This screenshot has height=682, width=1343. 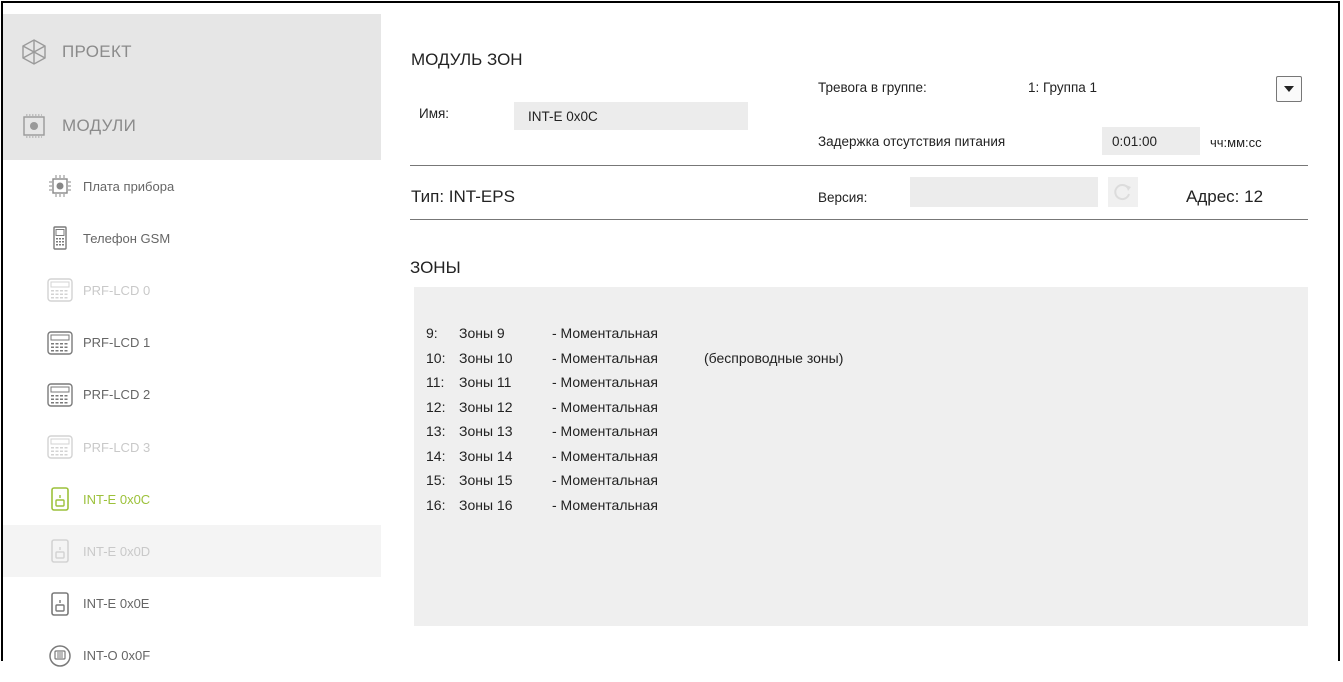 I want to click on name-field: INT-E 0x0C, so click(x=631, y=116).